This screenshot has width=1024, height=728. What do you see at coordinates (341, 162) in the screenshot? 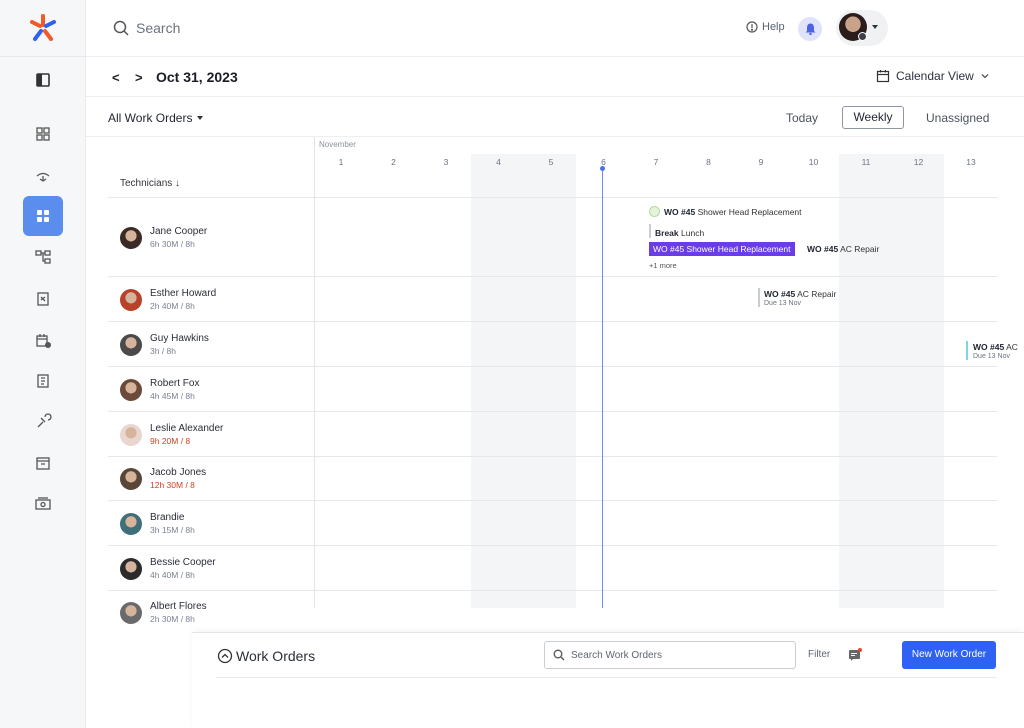
I see `day-number: 1` at bounding box center [341, 162].